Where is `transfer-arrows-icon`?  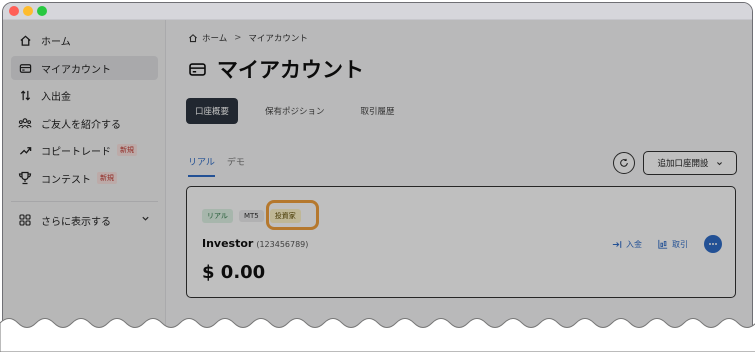
transfer-arrows-icon is located at coordinates (25, 95).